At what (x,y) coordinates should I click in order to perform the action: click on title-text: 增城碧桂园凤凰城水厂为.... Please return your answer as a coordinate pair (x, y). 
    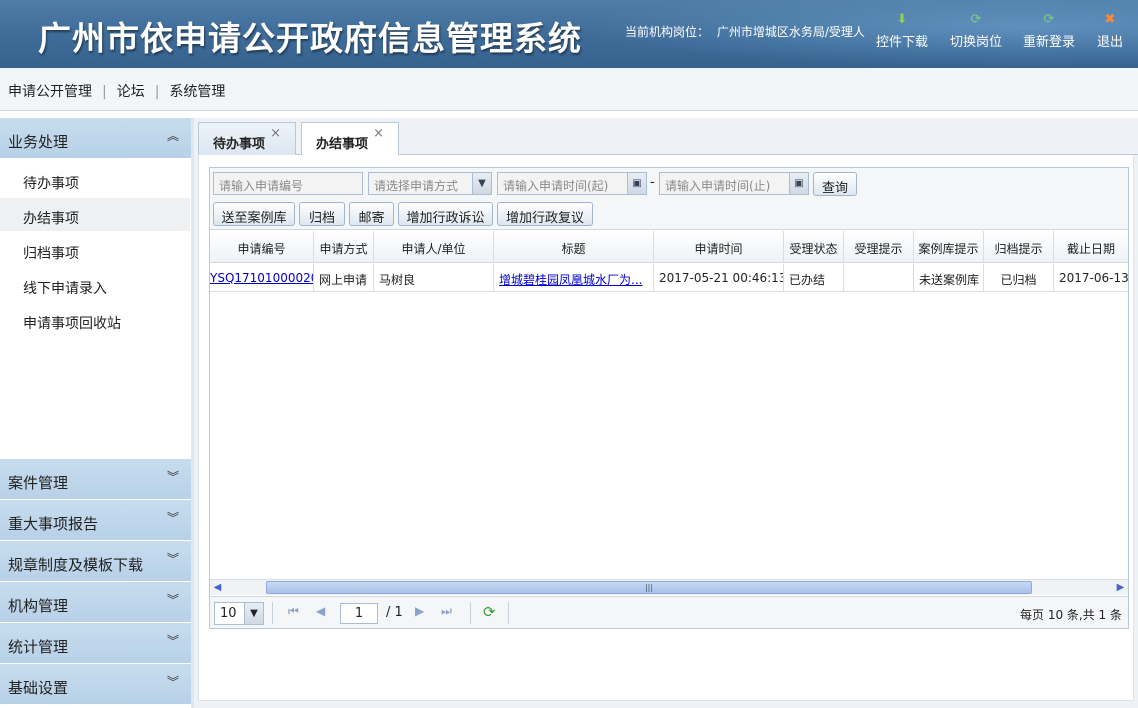
    Looking at the image, I should click on (570, 280).